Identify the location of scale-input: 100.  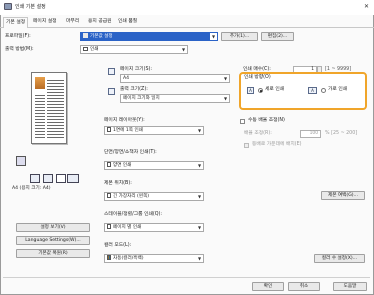
(310, 134).